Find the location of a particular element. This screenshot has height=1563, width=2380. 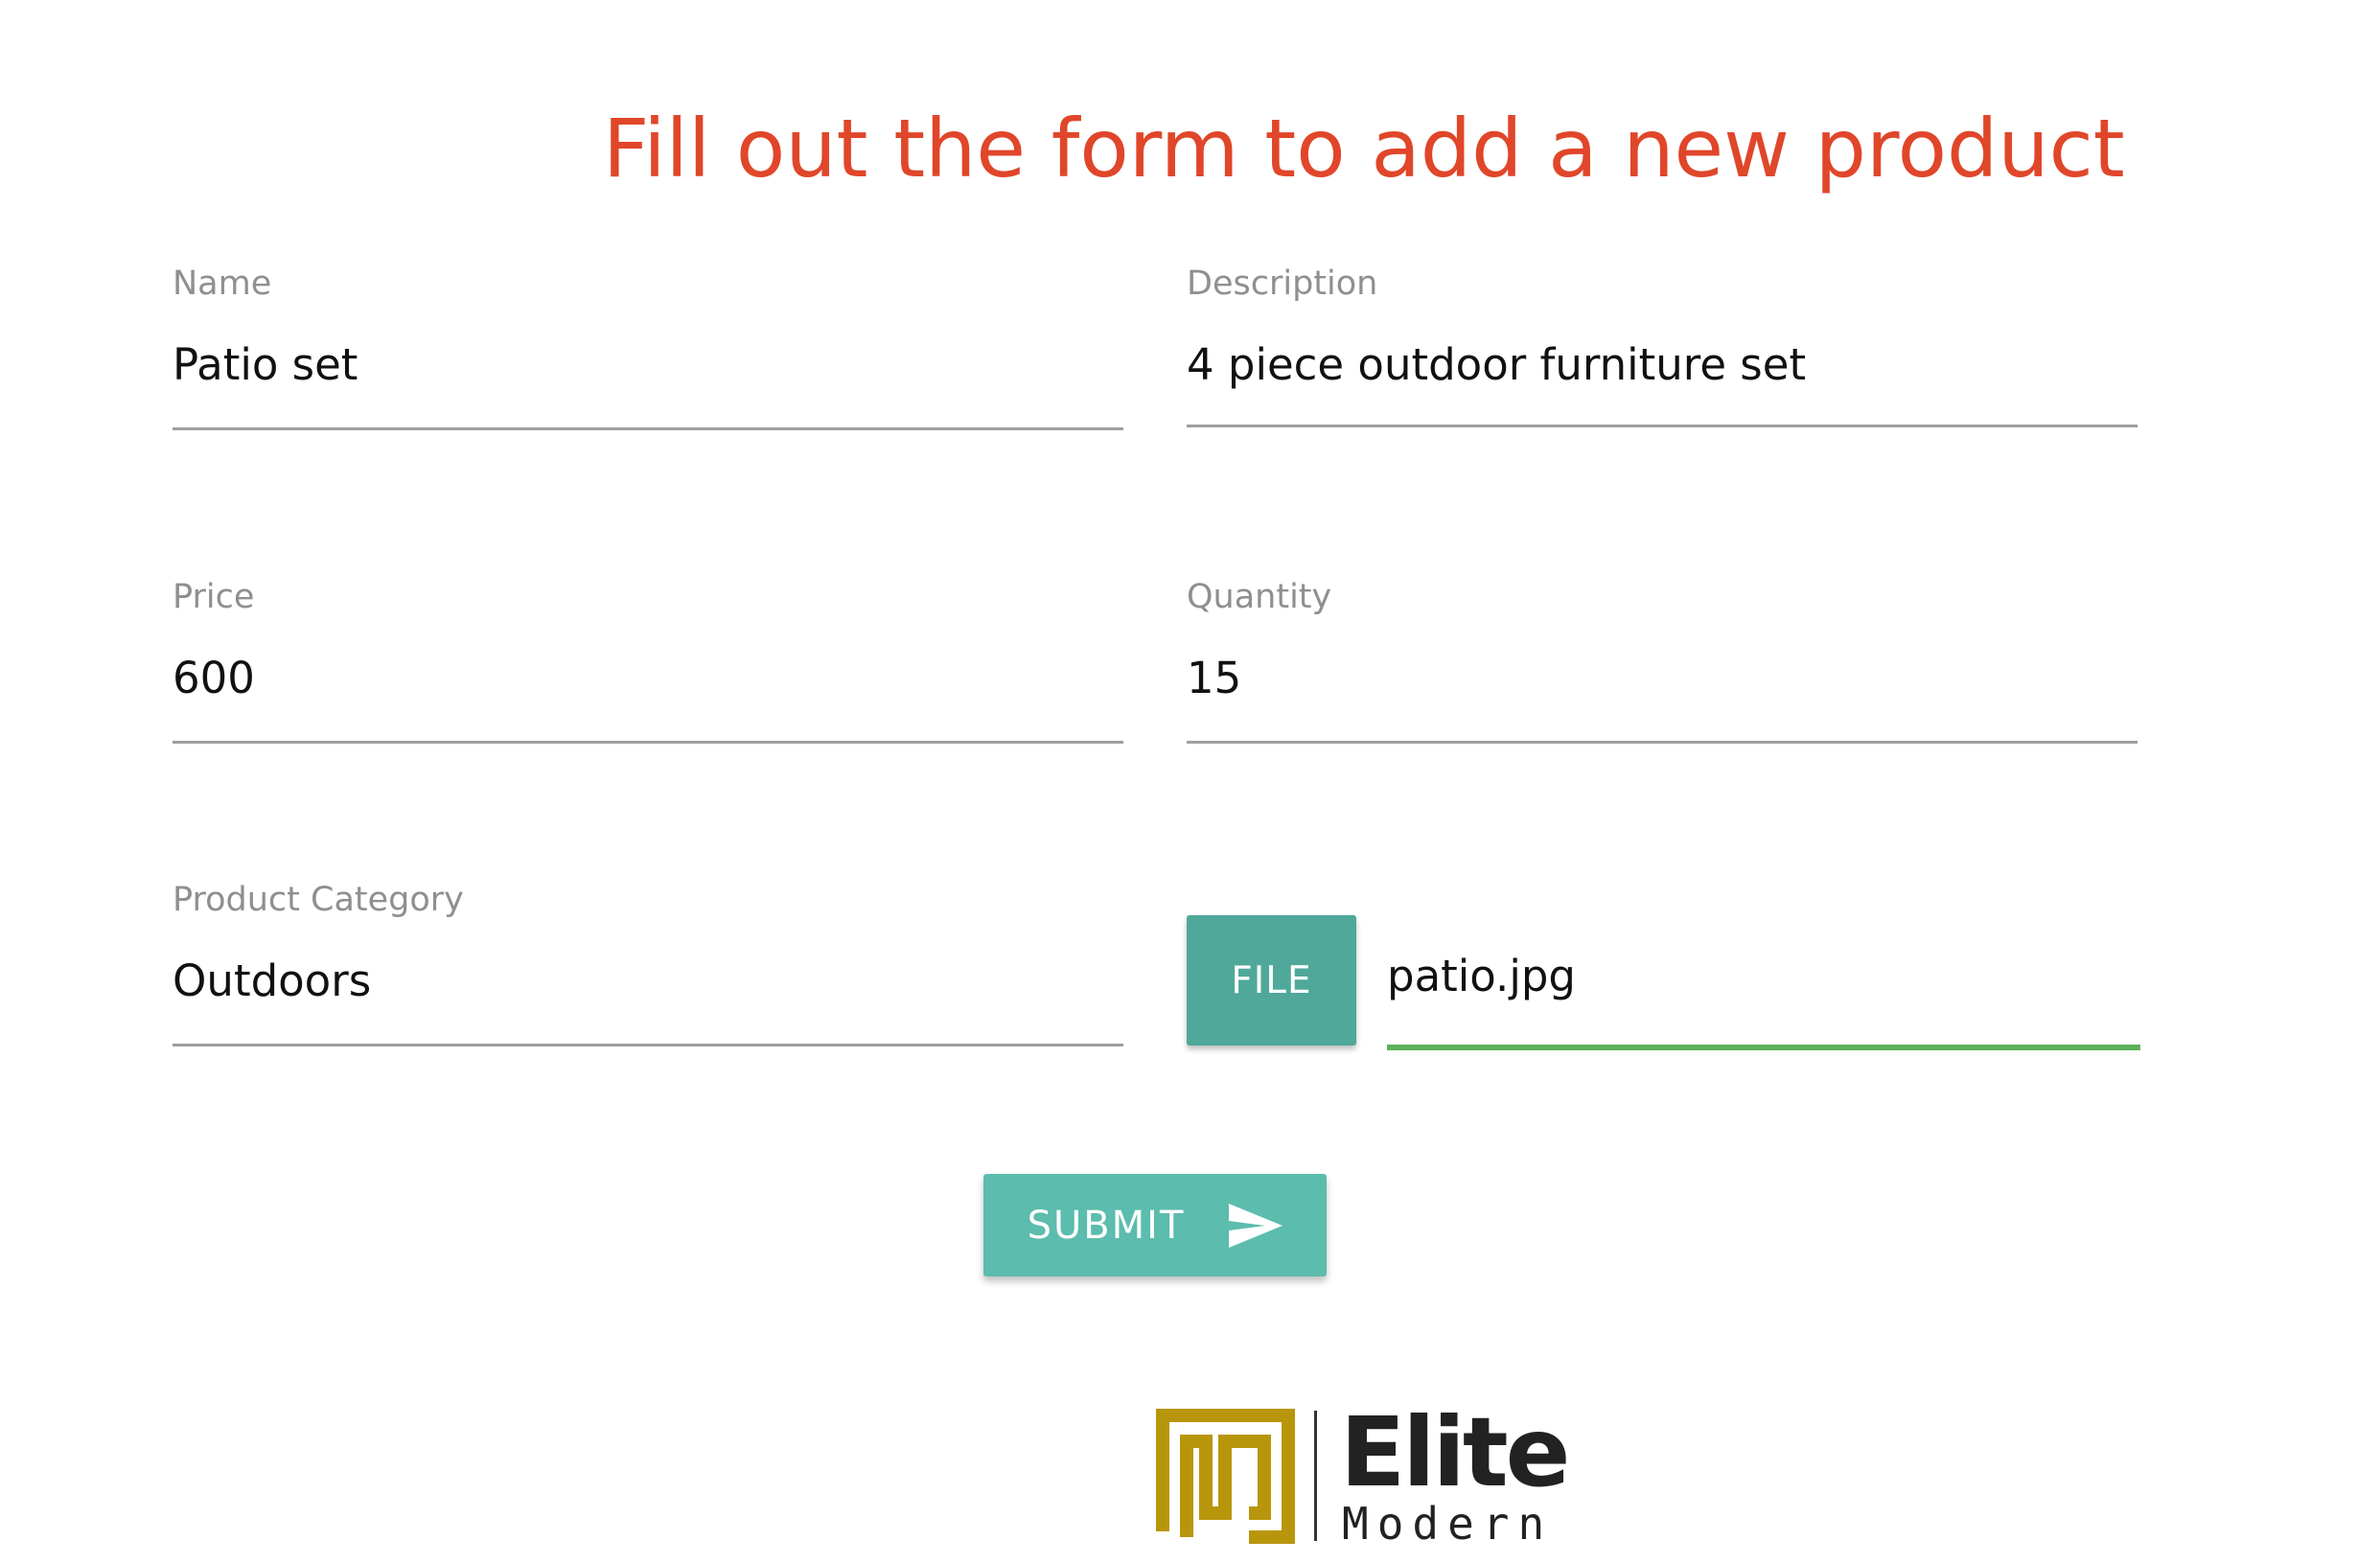

logo-word-modern: Modern is located at coordinates (1447, 1522).